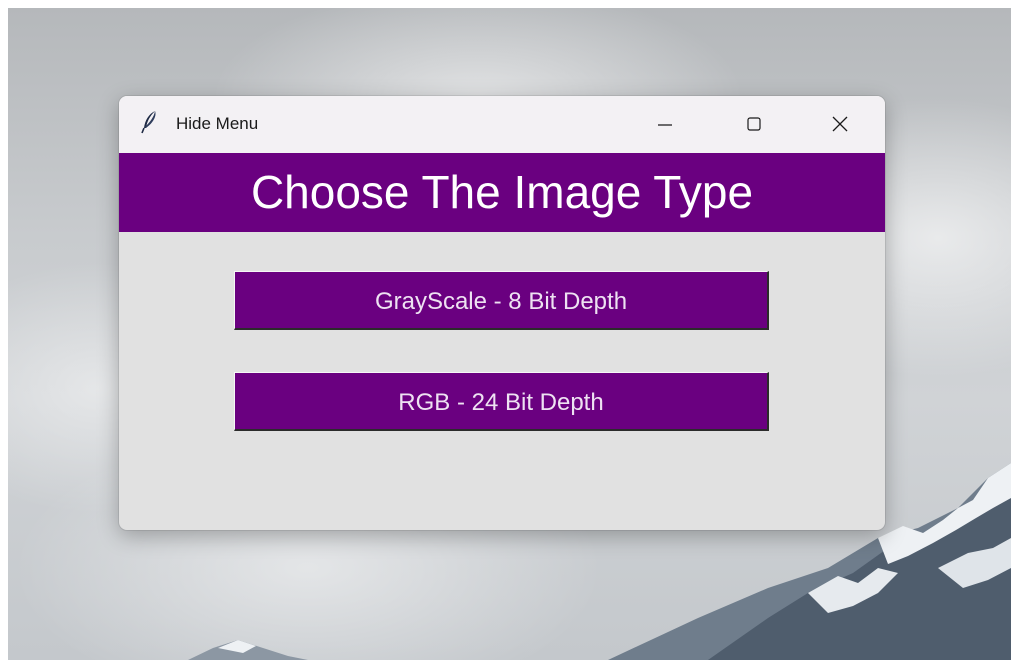 This screenshot has height=660, width=1011. Describe the element at coordinates (502, 124) in the screenshot. I see `window-titlebar: Hide Menu` at that location.